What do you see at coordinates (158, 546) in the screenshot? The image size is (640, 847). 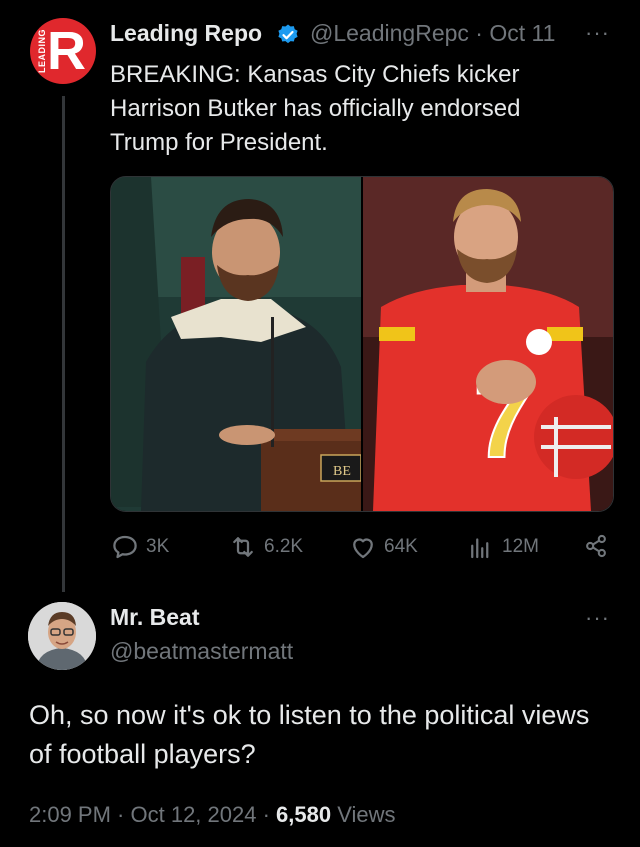 I see `reply-count: 3K` at bounding box center [158, 546].